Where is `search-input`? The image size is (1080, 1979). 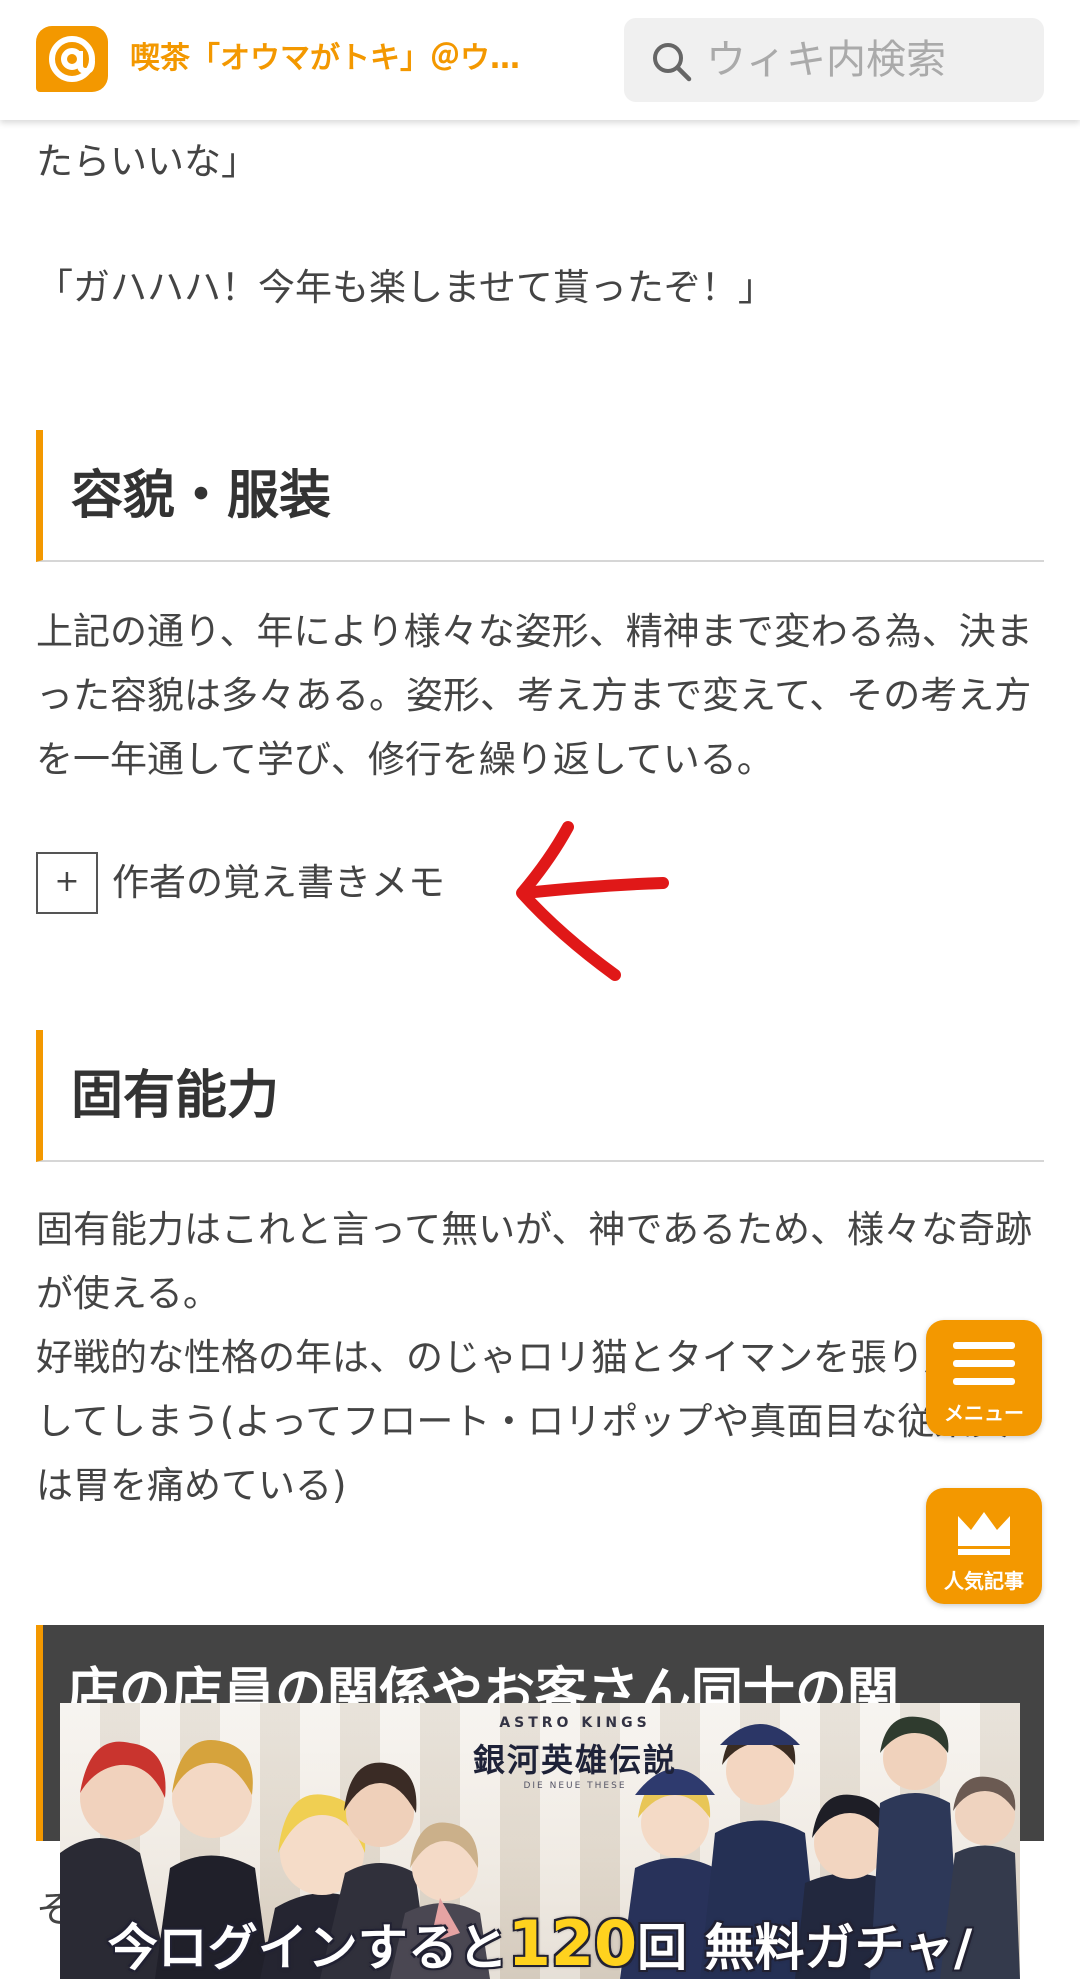 search-input is located at coordinates (866, 60).